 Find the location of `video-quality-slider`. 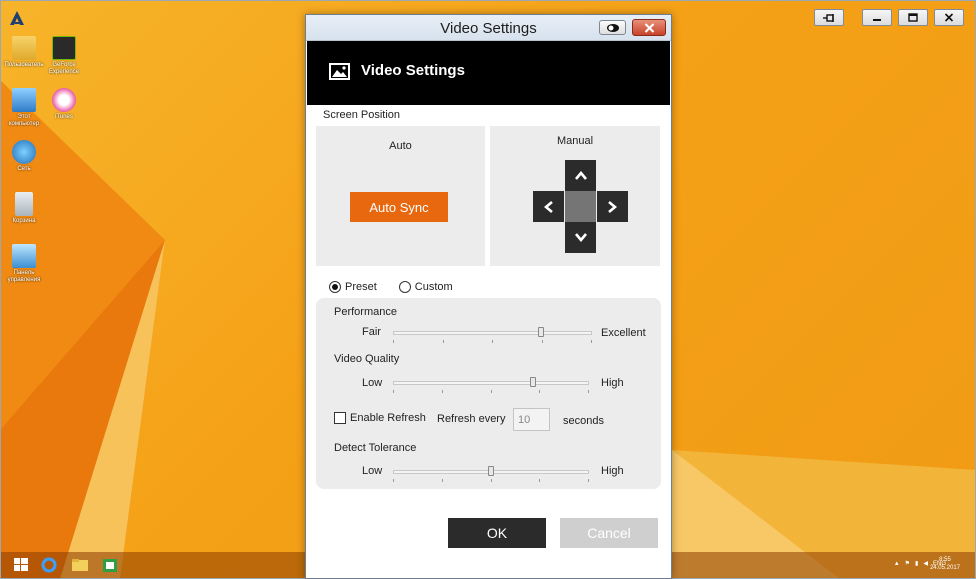

video-quality-slider is located at coordinates (491, 385).